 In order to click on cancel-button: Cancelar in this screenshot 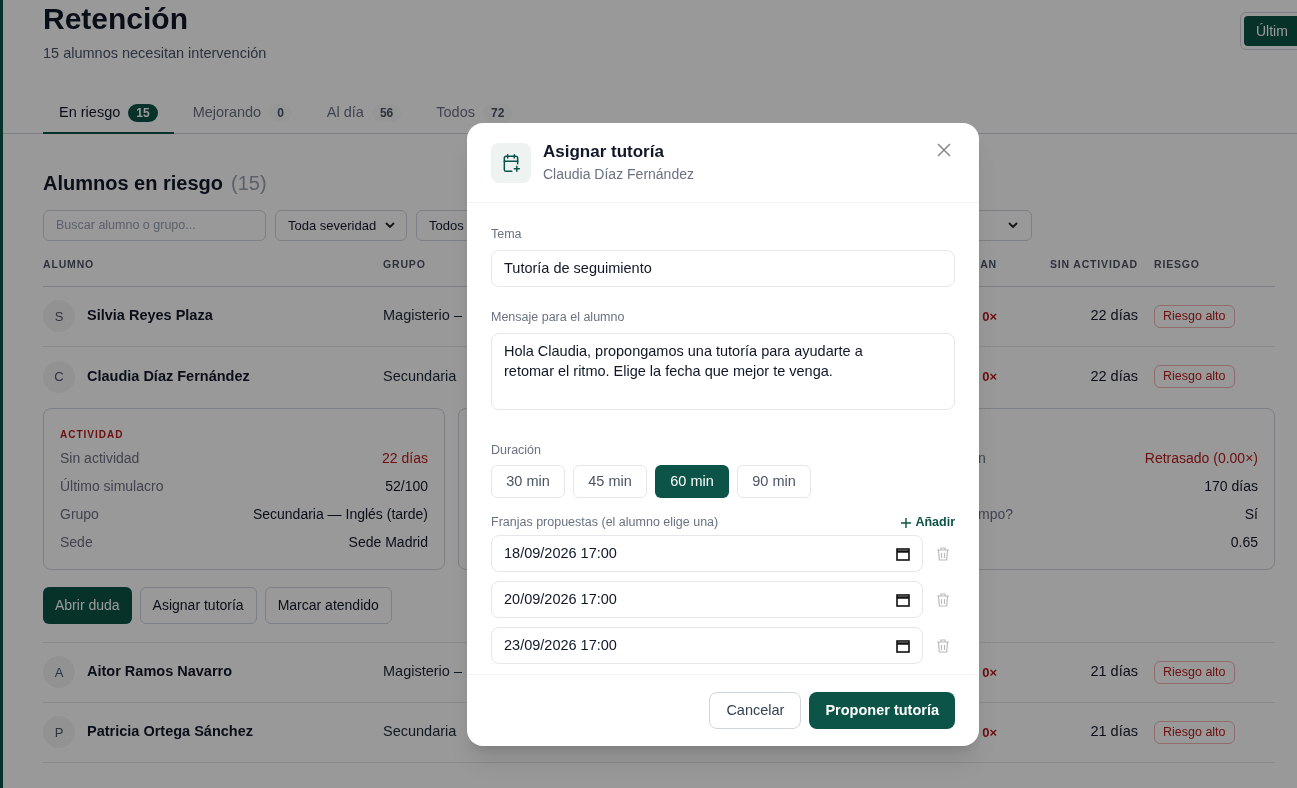, I will do `click(755, 710)`.